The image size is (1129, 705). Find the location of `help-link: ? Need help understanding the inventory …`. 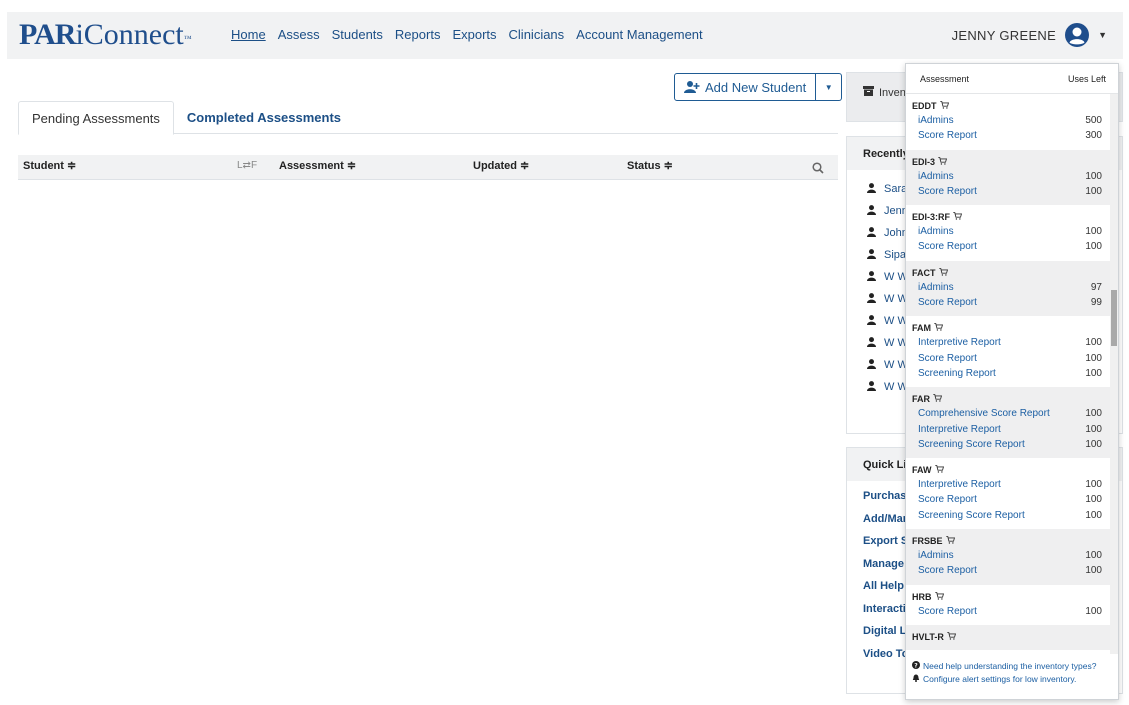

help-link: ? Need help understanding the inventory … is located at coordinates (1015, 666).